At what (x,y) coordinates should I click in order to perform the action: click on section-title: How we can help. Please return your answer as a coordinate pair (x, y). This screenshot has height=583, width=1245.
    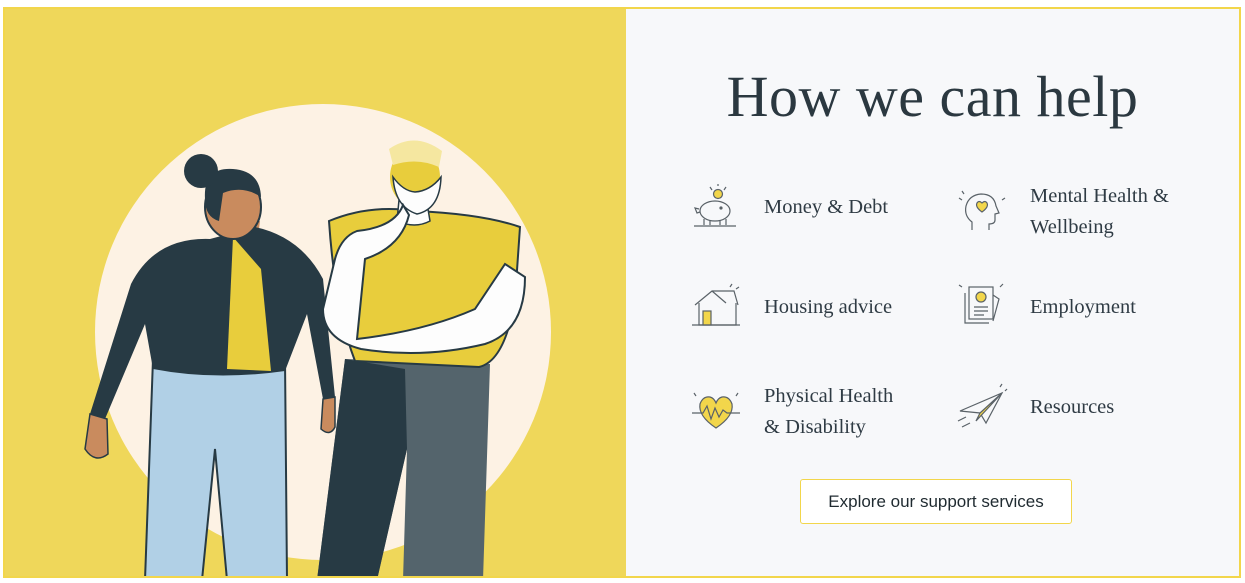
    Looking at the image, I should click on (932, 96).